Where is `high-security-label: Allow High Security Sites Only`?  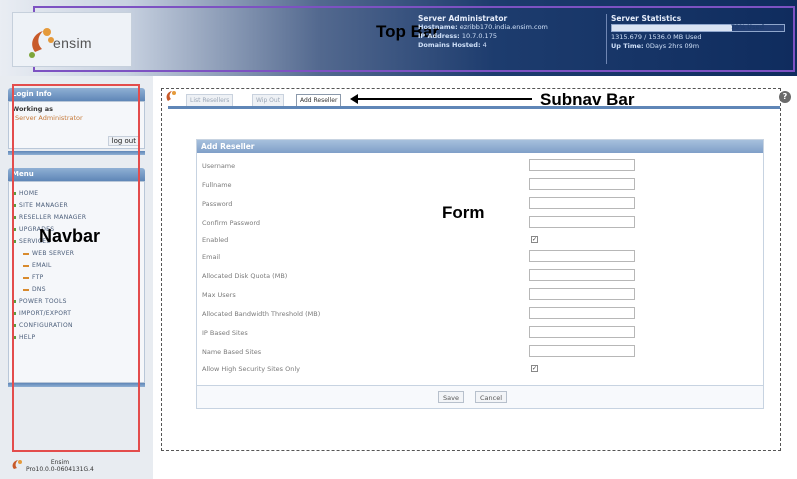
high-security-label: Allow High Security Sites Only is located at coordinates (251, 369).